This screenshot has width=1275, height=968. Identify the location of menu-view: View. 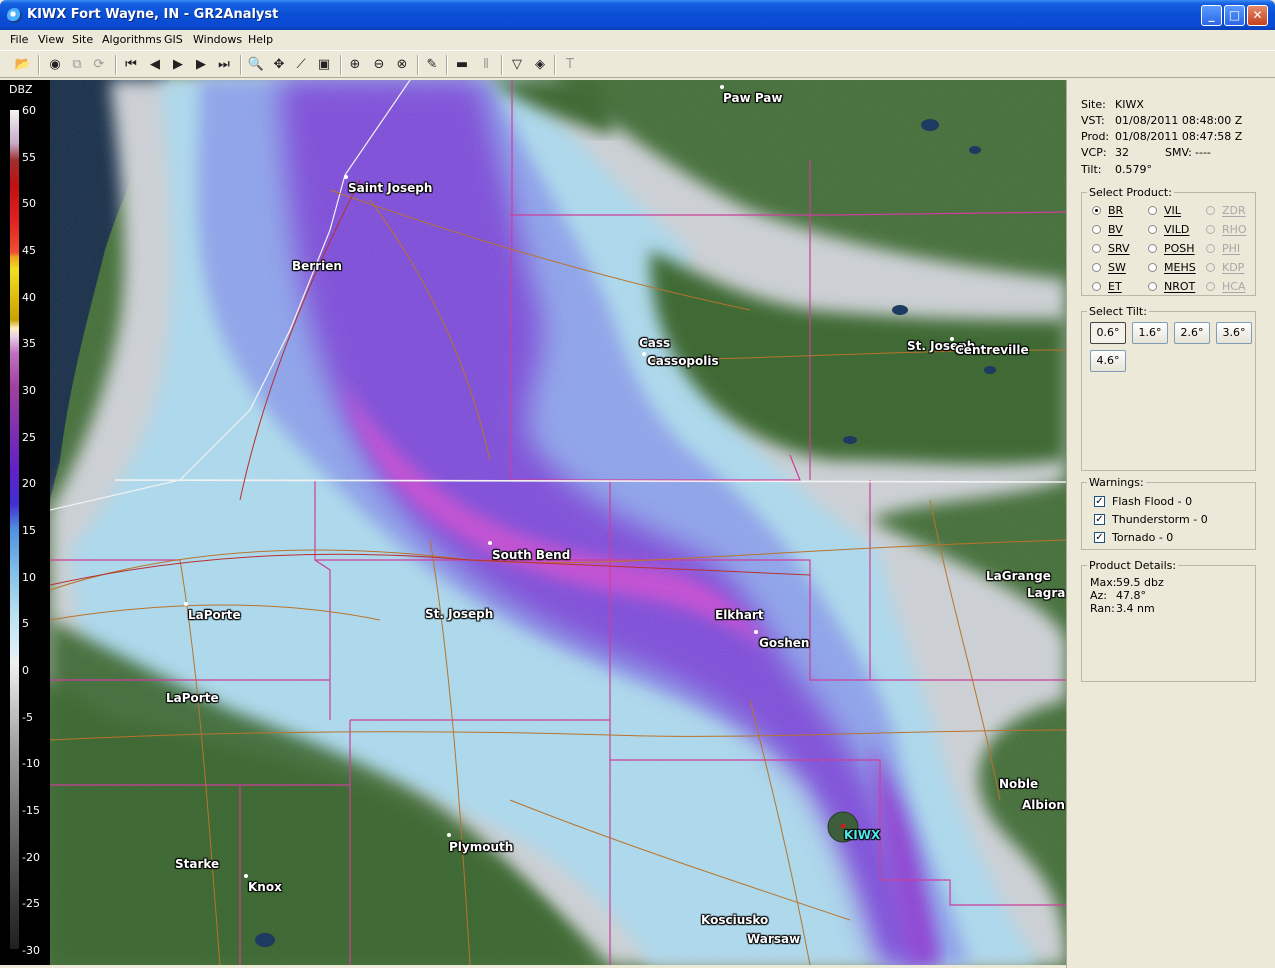
(51, 39).